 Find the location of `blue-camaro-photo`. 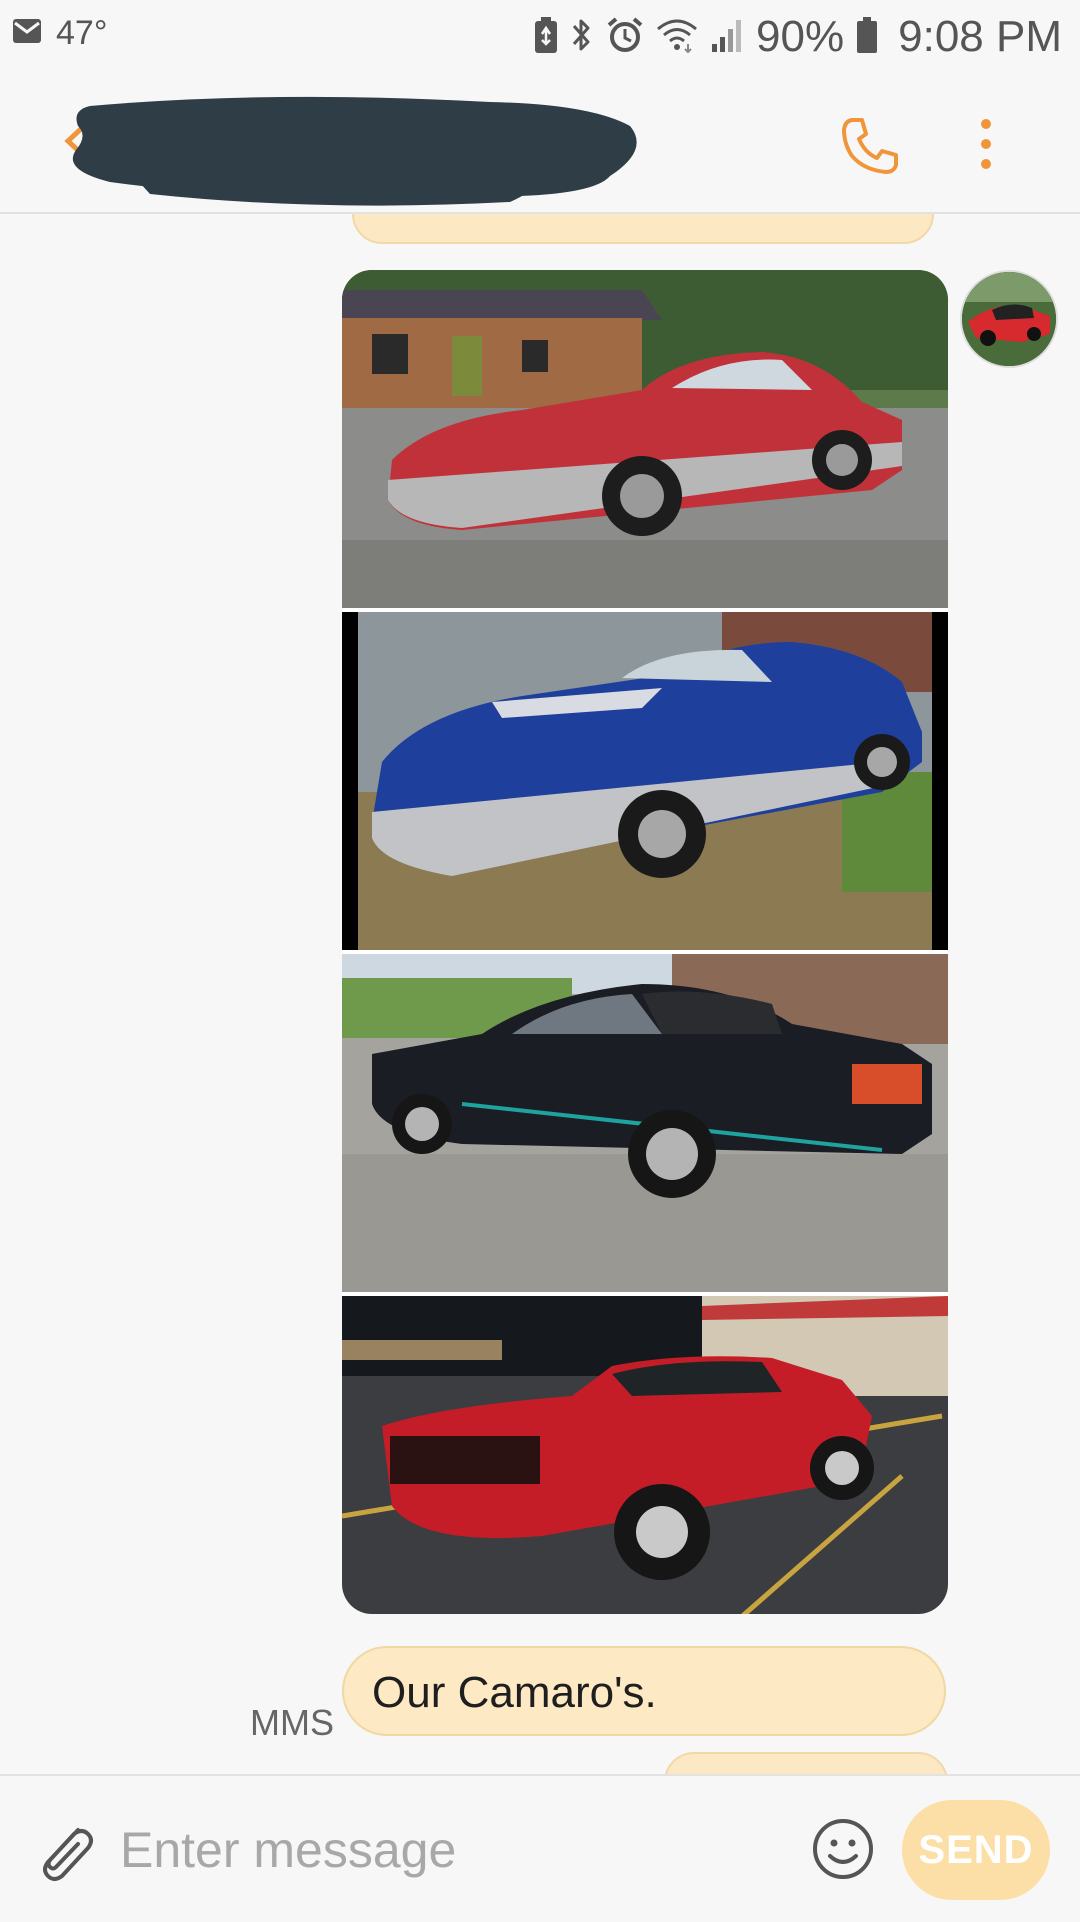

blue-camaro-photo is located at coordinates (645, 781).